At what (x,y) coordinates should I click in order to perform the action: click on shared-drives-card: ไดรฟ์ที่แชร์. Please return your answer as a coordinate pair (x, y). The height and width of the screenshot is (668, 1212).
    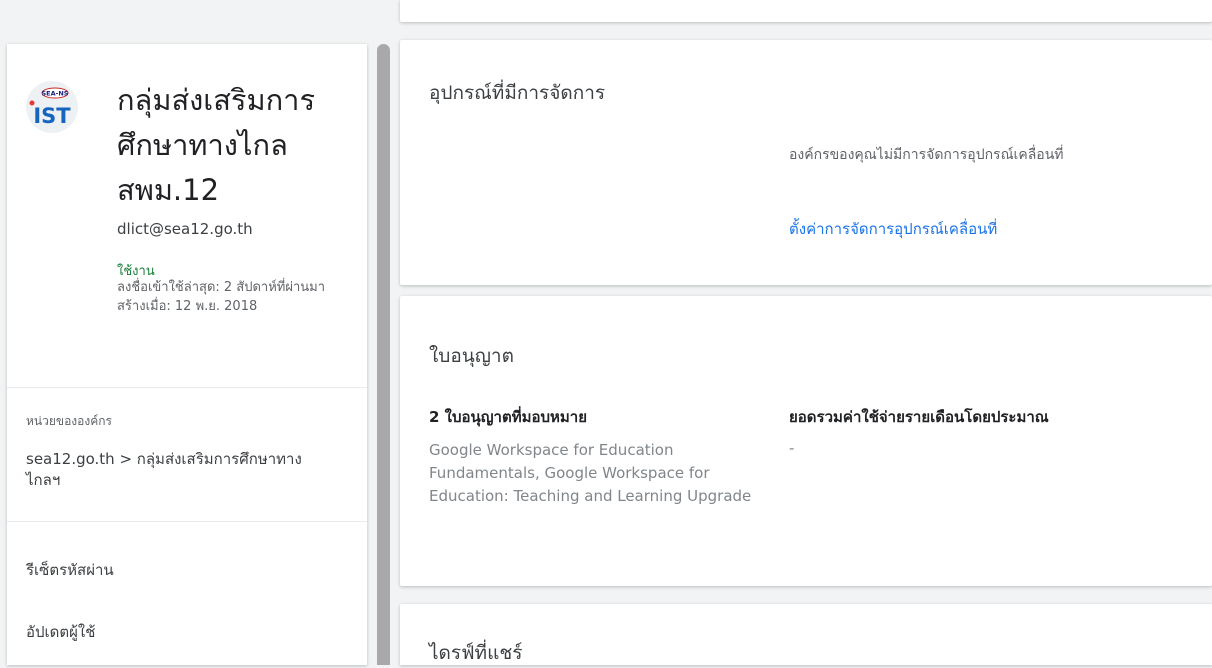
    Looking at the image, I should click on (806, 634).